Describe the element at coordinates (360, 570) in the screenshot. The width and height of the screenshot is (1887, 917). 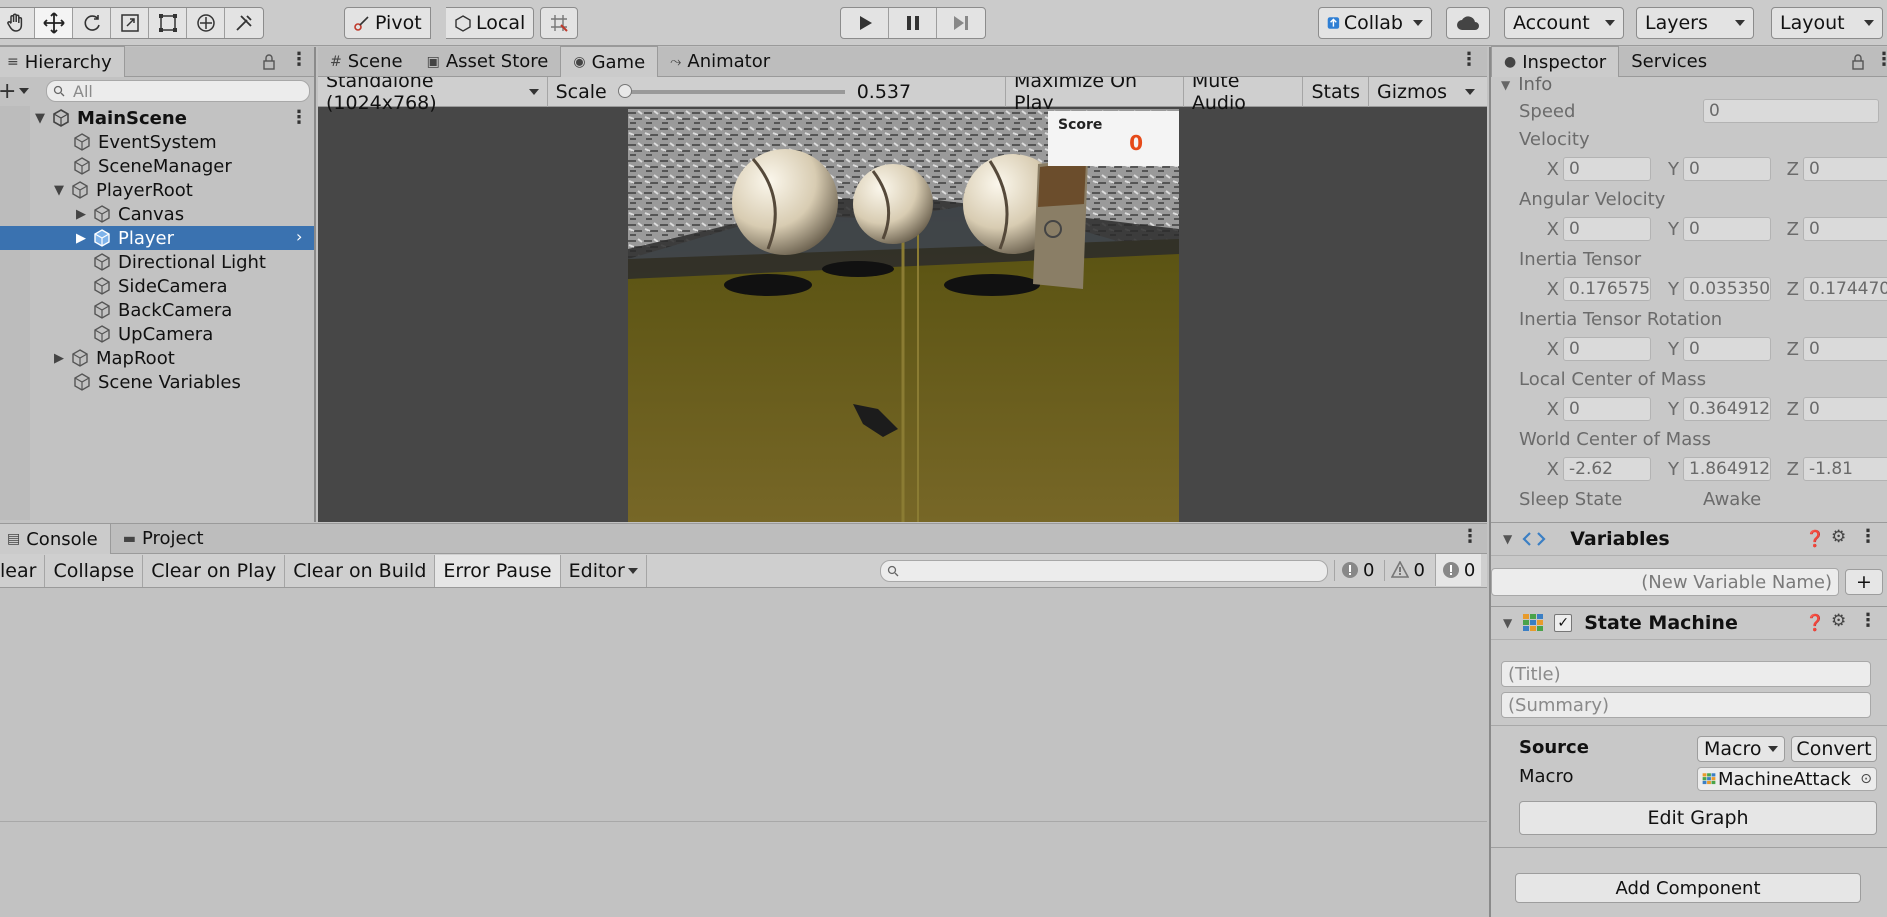
I see `clear-on-build-toggle: Clear on Build` at that location.